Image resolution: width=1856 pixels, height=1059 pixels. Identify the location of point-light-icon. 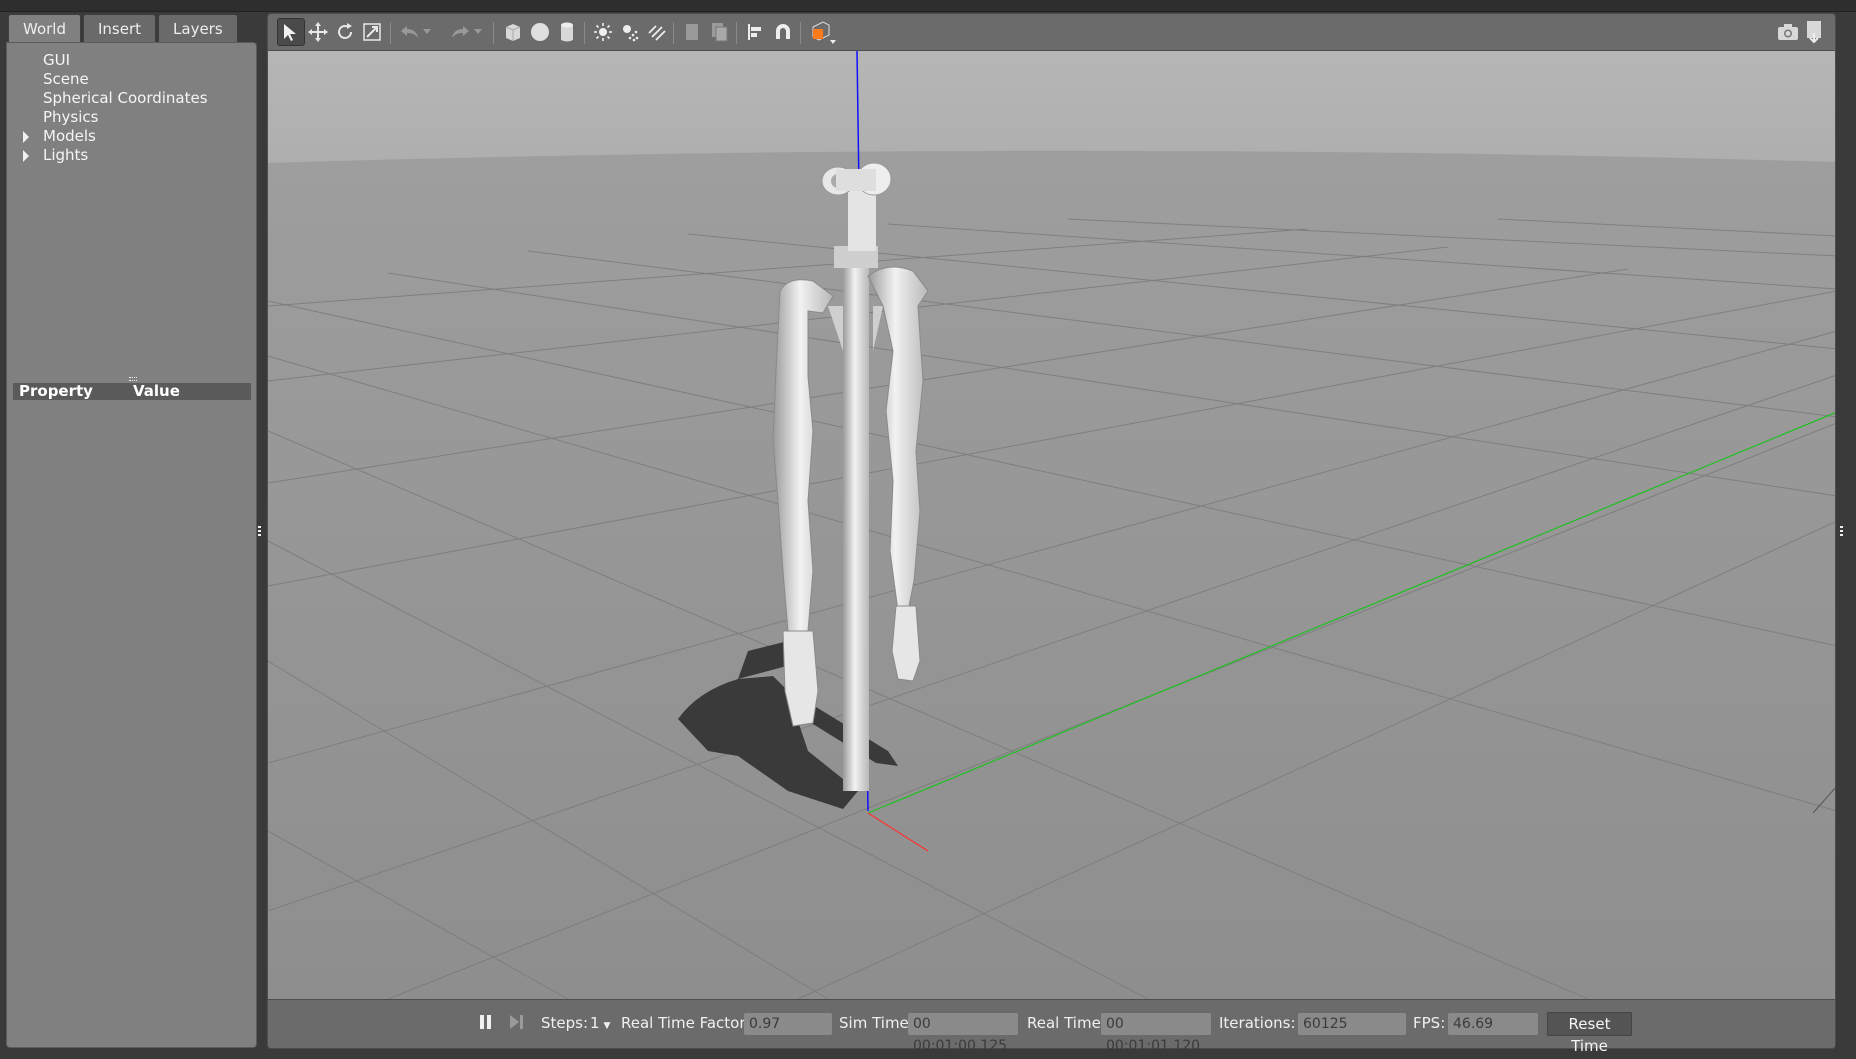
(603, 32).